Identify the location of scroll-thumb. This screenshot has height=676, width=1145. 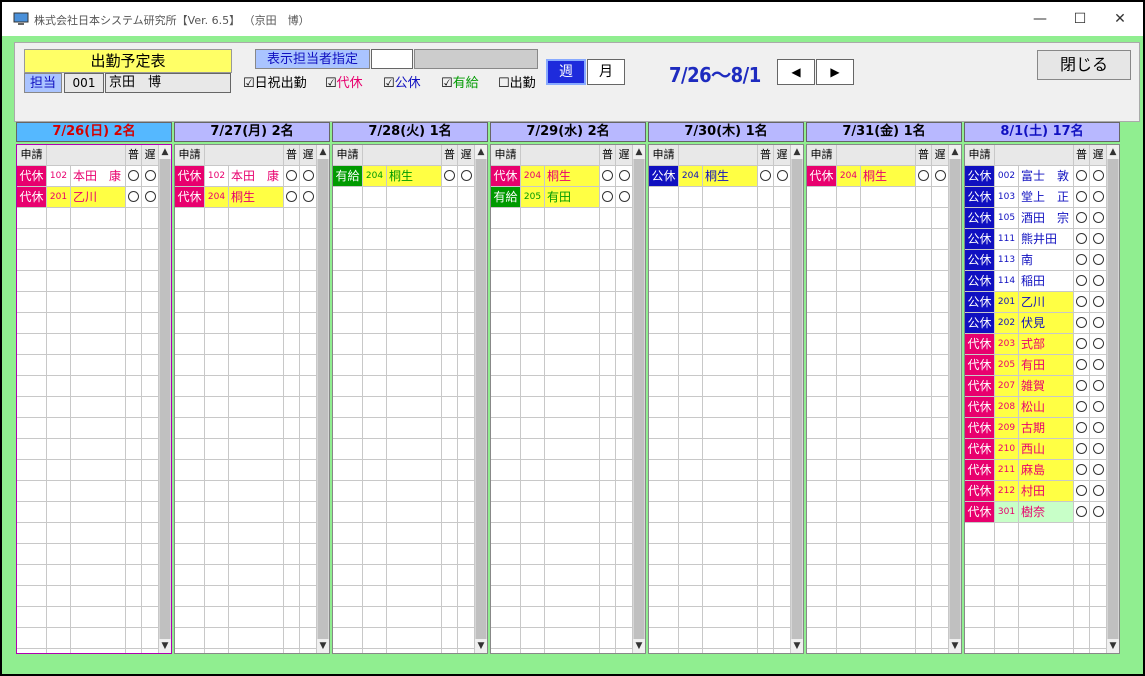
(639, 399).